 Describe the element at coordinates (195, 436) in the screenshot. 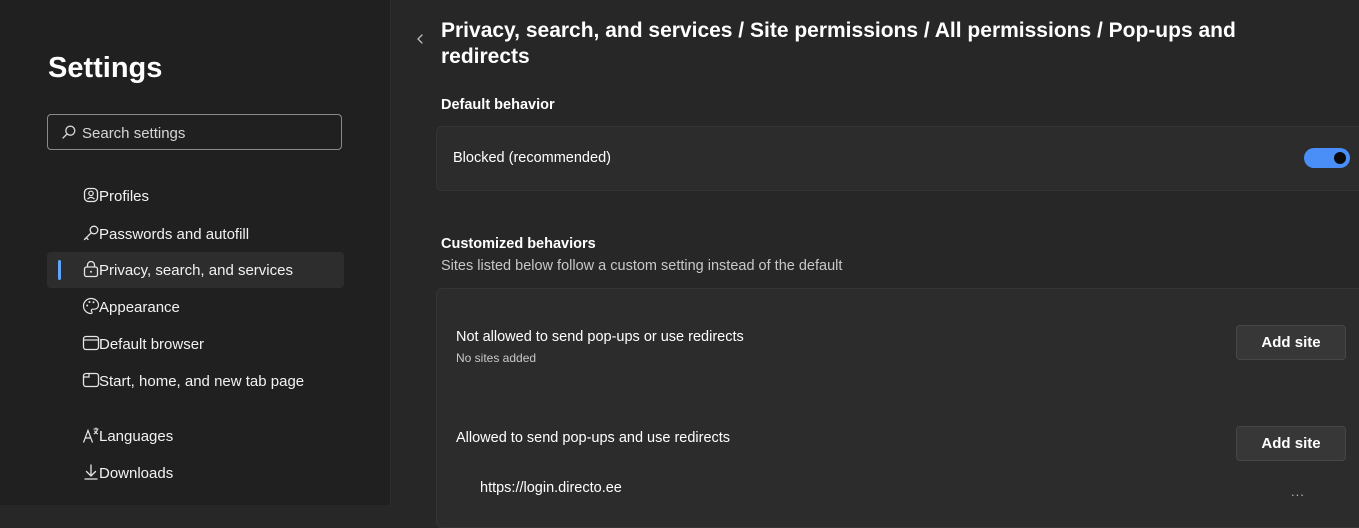

I see `sidebar-item-languages: Languages` at that location.